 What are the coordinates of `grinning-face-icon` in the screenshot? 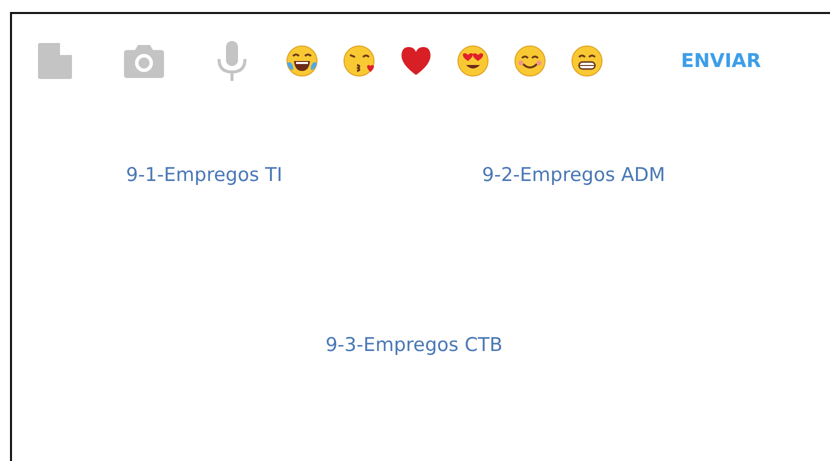 It's located at (587, 61).